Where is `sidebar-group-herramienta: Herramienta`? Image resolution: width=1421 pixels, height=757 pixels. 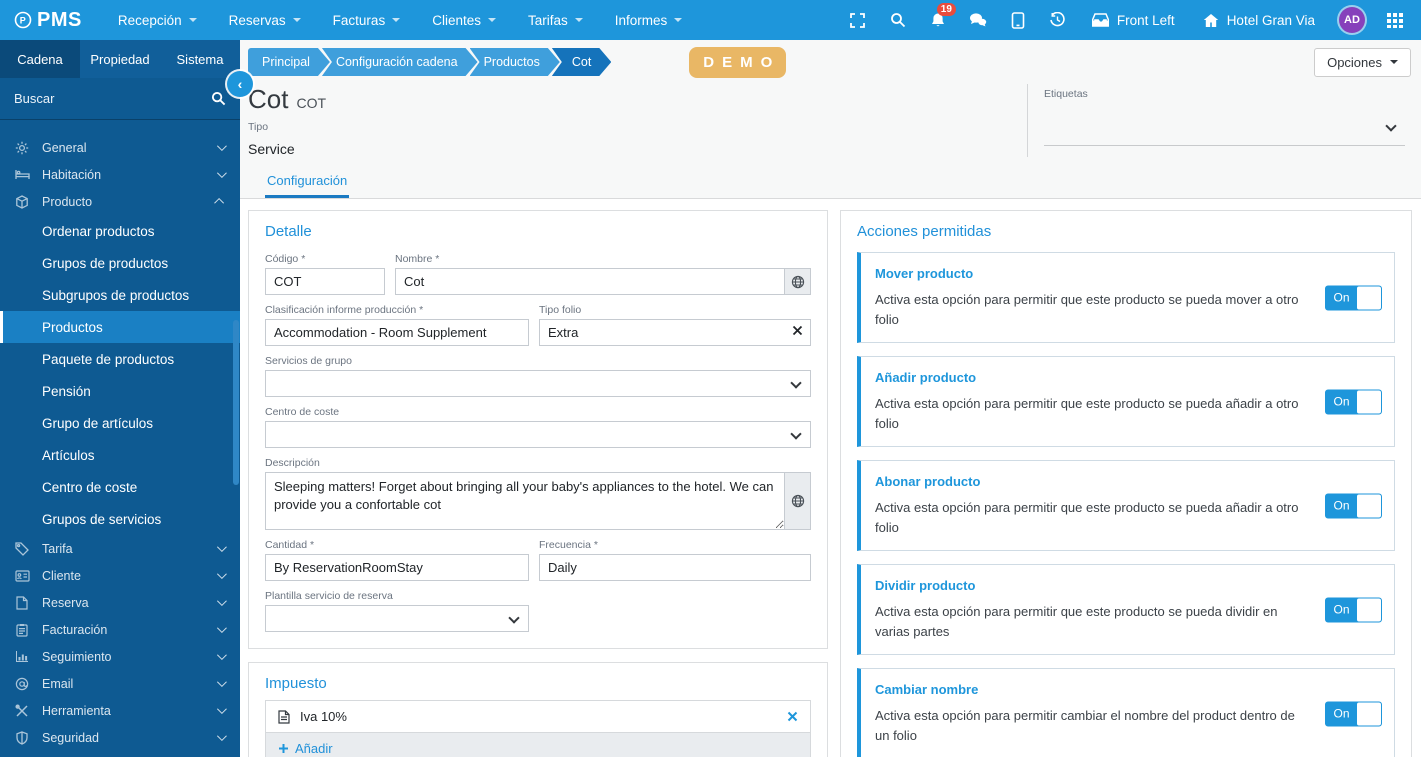
sidebar-group-herramienta: Herramienta is located at coordinates (120, 710).